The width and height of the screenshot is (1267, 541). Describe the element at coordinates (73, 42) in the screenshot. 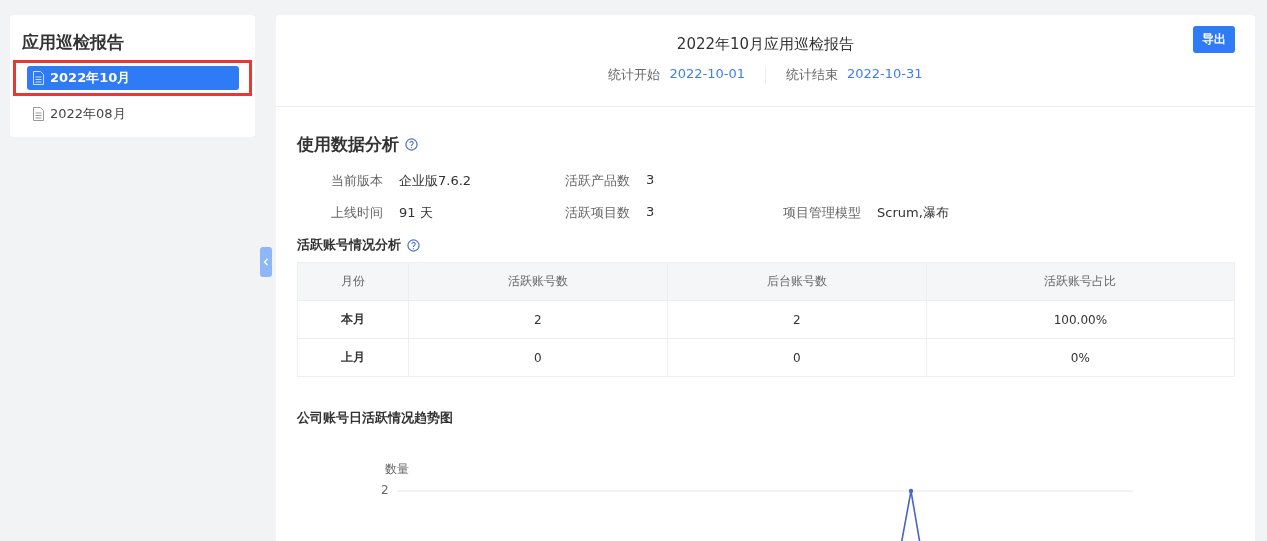

I see `sidebar-title: 应用巡检报告` at that location.